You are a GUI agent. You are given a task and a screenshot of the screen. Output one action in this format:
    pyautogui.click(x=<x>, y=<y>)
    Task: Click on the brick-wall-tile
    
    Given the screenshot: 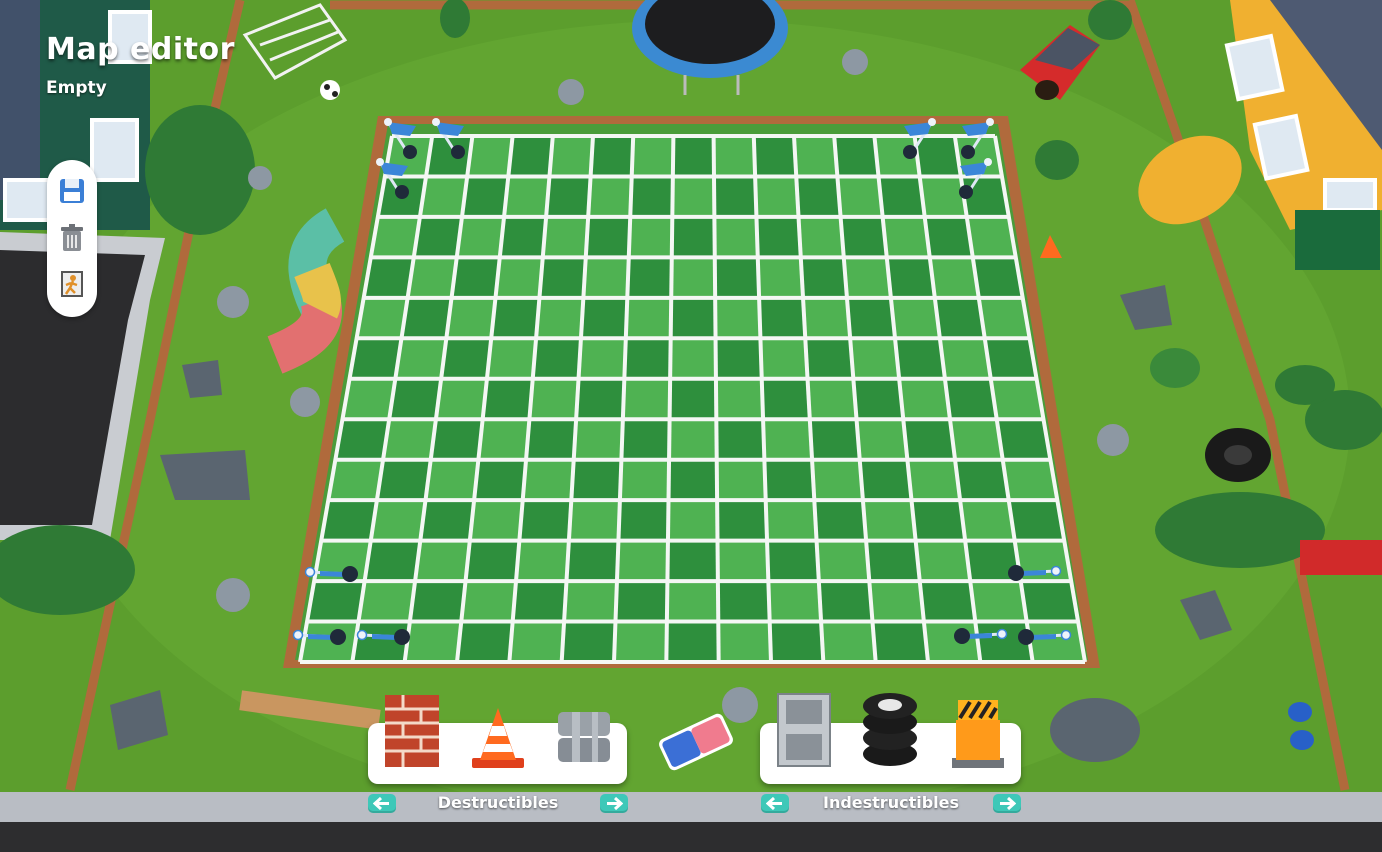 What is the action you would take?
    pyautogui.click(x=412, y=731)
    